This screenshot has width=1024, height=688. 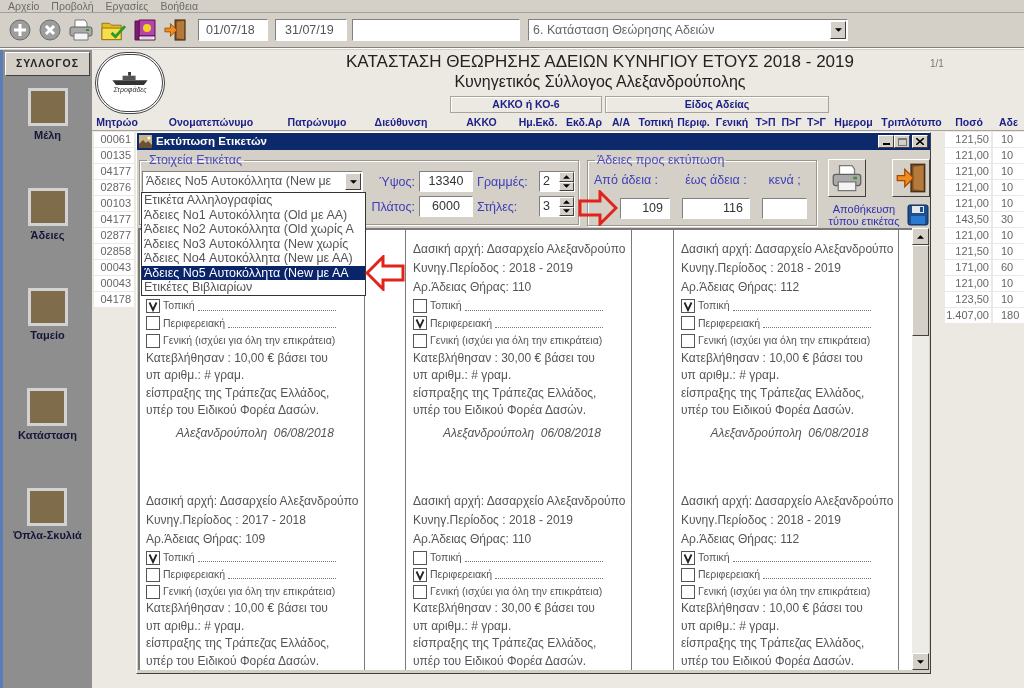 I want to click on scroll-up-button, so click(x=920, y=236).